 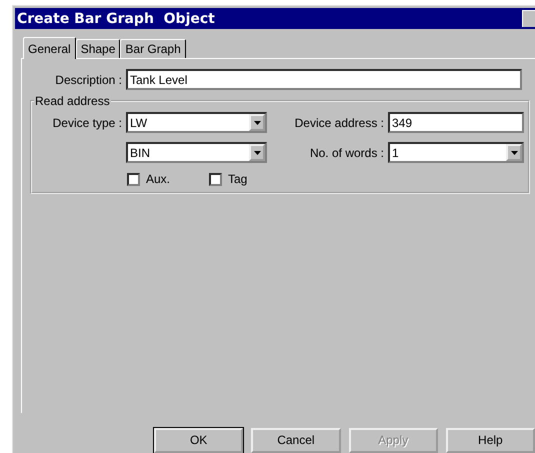 What do you see at coordinates (49, 48) in the screenshot?
I see `tab: General` at bounding box center [49, 48].